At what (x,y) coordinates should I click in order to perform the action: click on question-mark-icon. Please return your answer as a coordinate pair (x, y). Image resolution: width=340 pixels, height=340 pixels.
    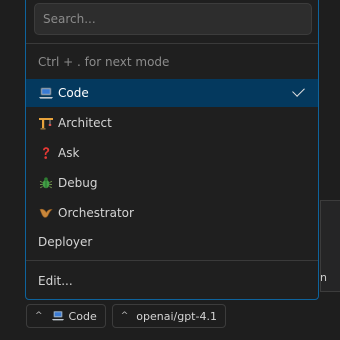
    Looking at the image, I should click on (46, 153).